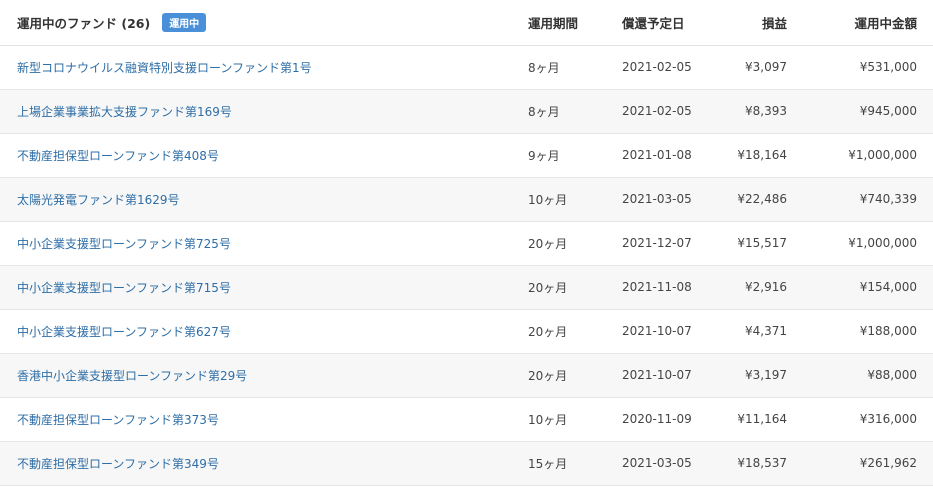 The image size is (933, 496). I want to click on table-header-row: 運用中のファンド (26) 運用中 運用期間 償還予定日 損益 運用中金額, so click(466, 22).